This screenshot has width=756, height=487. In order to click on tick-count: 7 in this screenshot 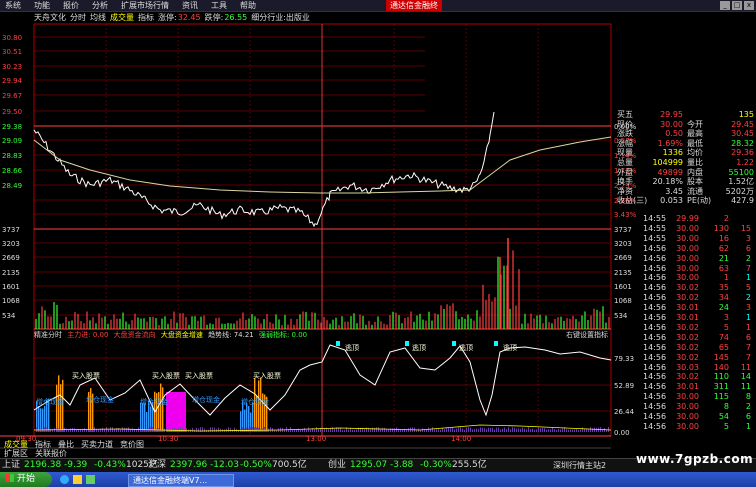, I will do `click(748, 357)`.